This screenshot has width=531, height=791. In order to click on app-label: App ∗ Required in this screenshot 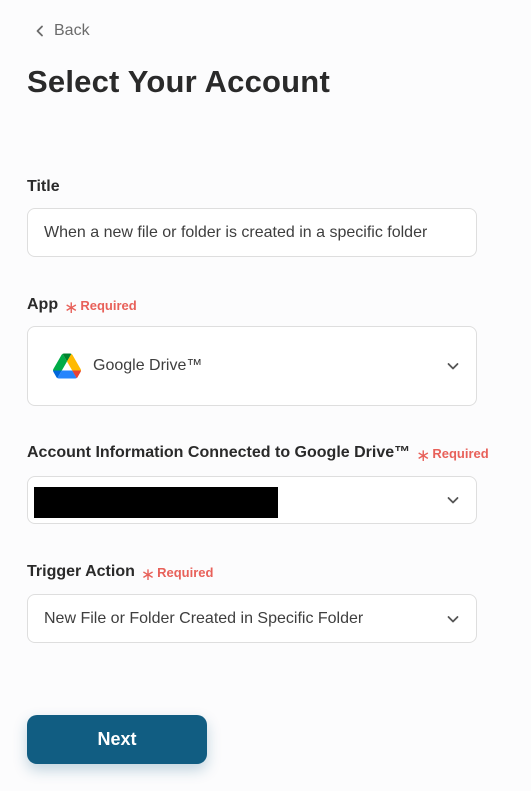, I will do `click(82, 306)`.